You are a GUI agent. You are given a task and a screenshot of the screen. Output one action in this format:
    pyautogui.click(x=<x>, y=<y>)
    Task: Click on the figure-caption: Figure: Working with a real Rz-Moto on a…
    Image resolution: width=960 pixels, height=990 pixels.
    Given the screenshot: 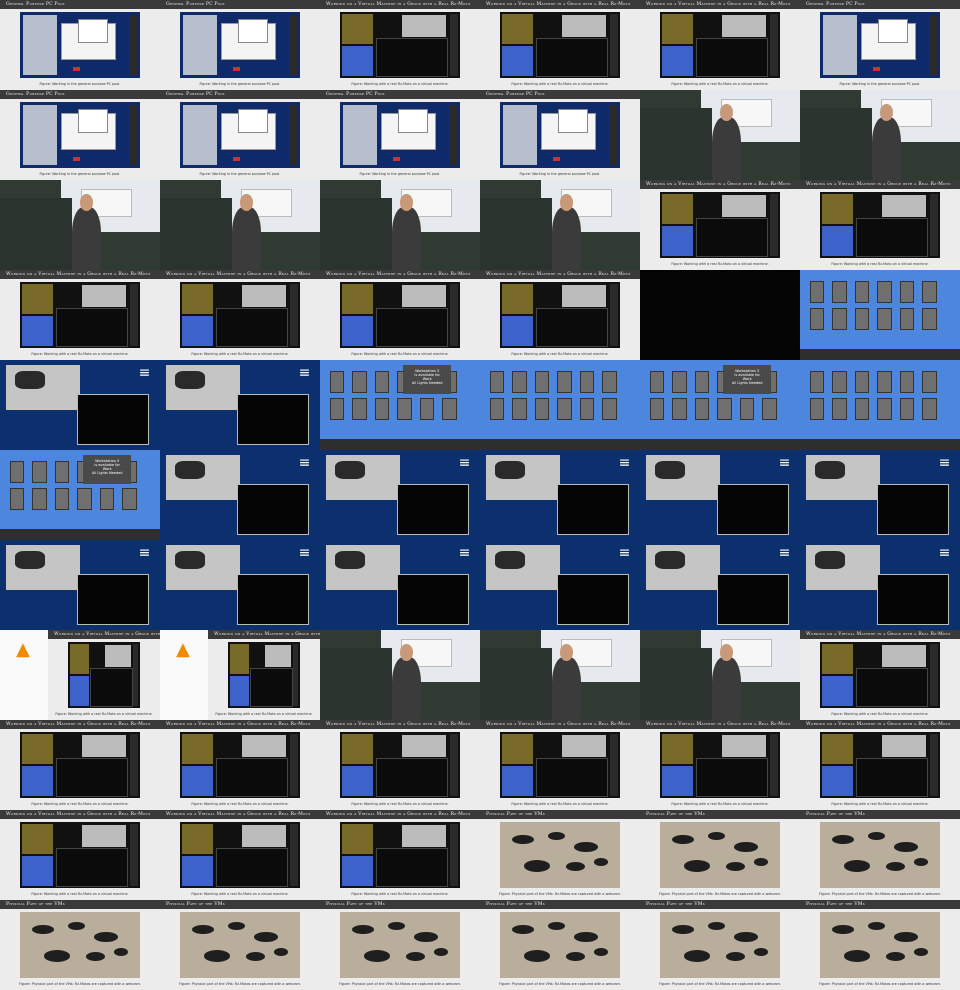 What is the action you would take?
    pyautogui.click(x=80, y=354)
    